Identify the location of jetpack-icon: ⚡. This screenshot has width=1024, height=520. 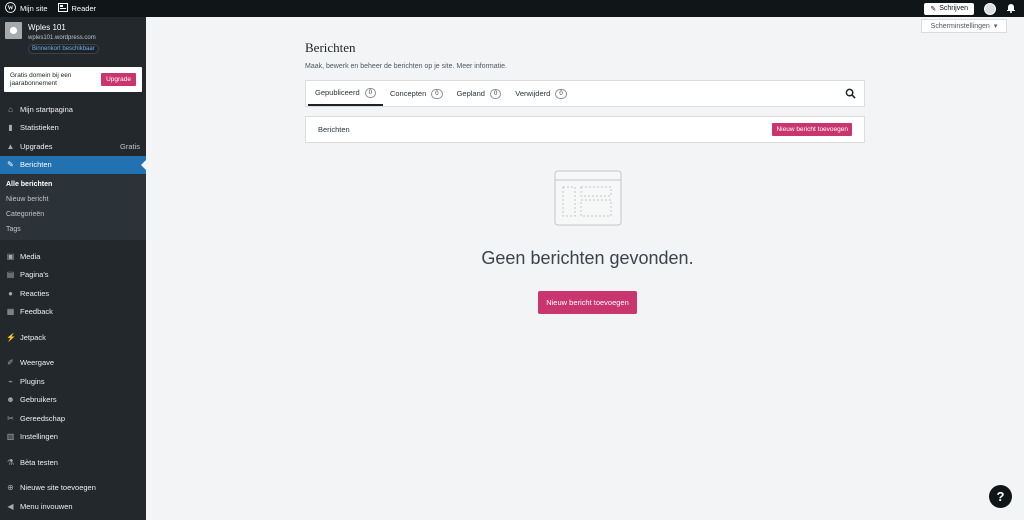
(11, 337).